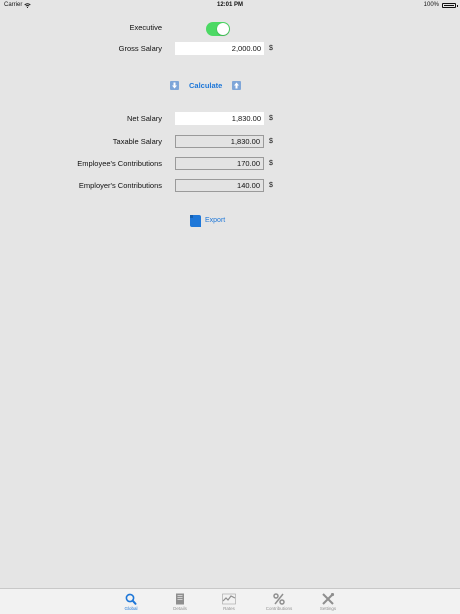  I want to click on net-salary-row: Net Salary $, so click(230, 119).